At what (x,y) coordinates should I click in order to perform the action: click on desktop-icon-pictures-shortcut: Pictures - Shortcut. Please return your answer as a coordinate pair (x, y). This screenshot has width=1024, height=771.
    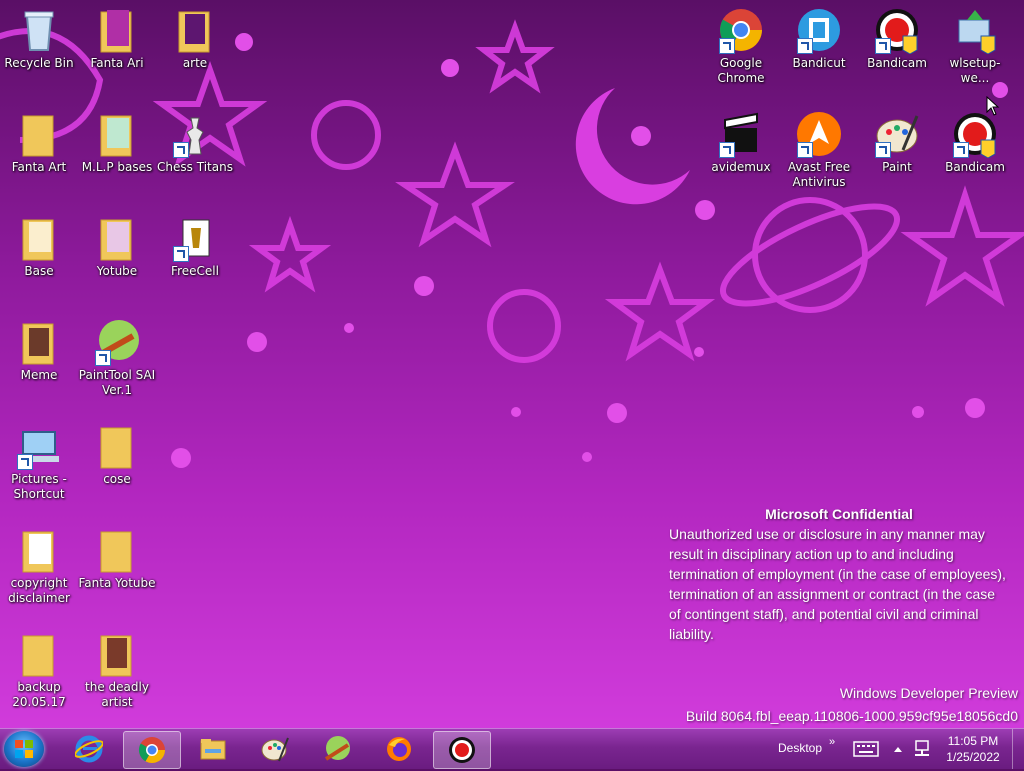
    Looking at the image, I should click on (39, 462).